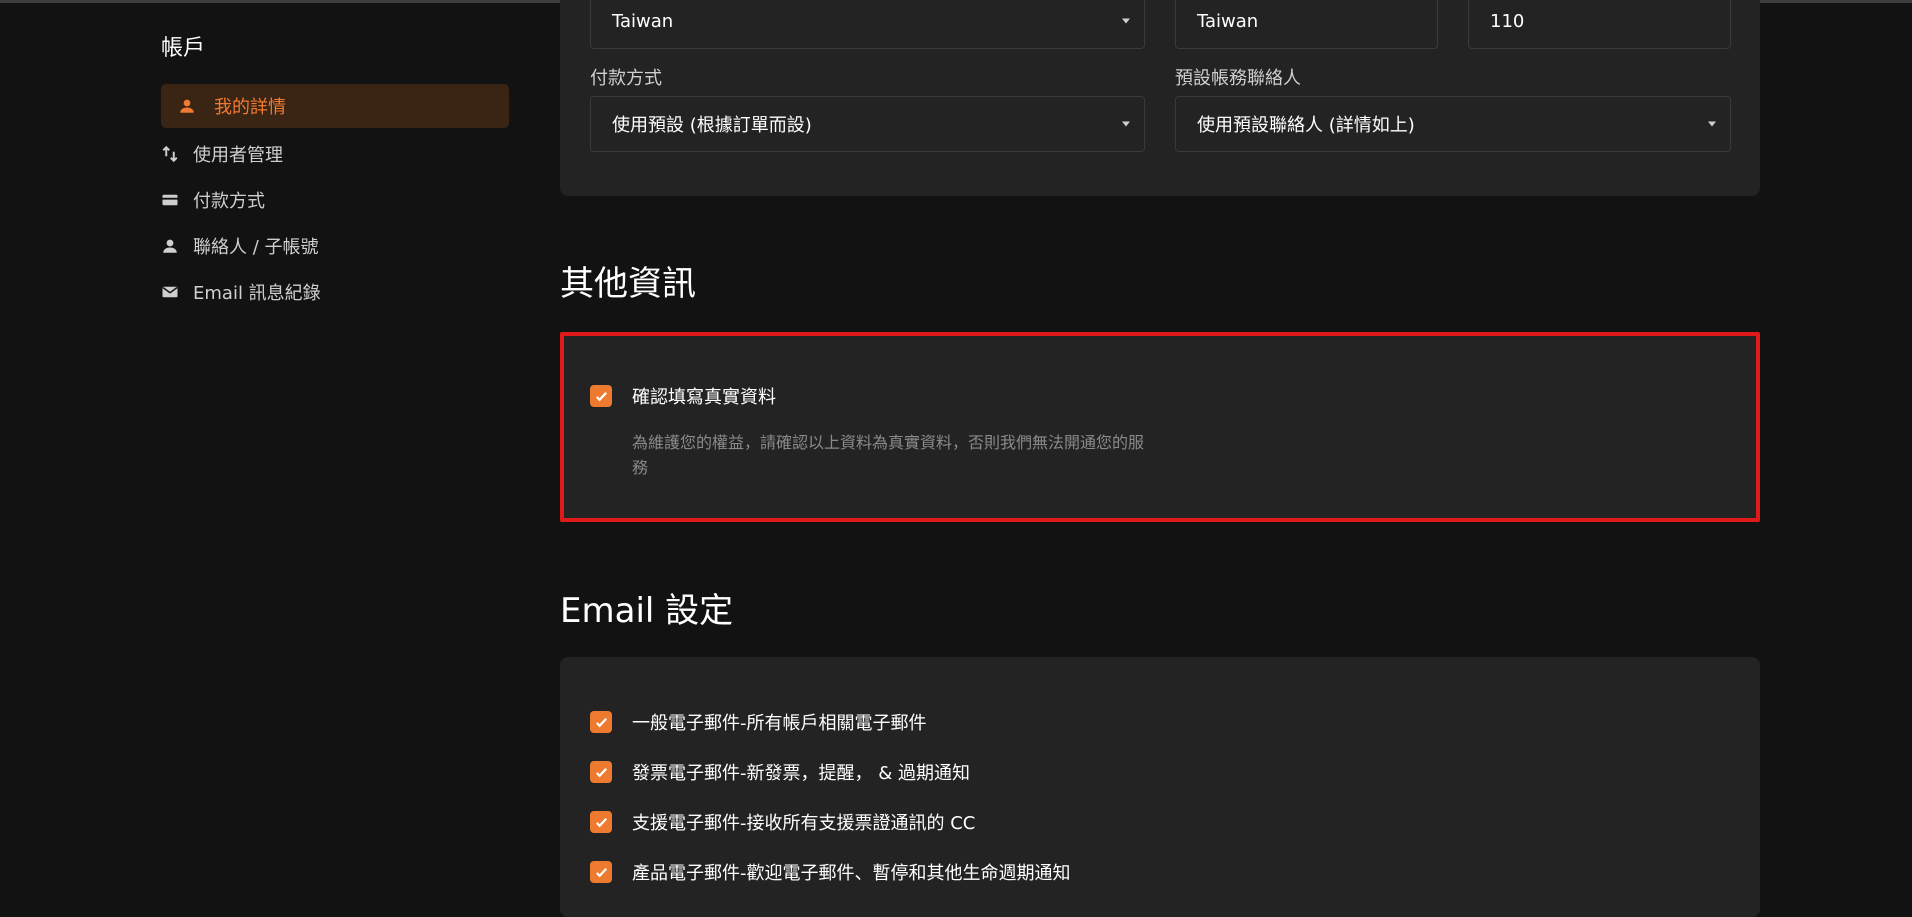 This screenshot has height=917, width=1912. I want to click on user-admin-icon, so click(170, 154).